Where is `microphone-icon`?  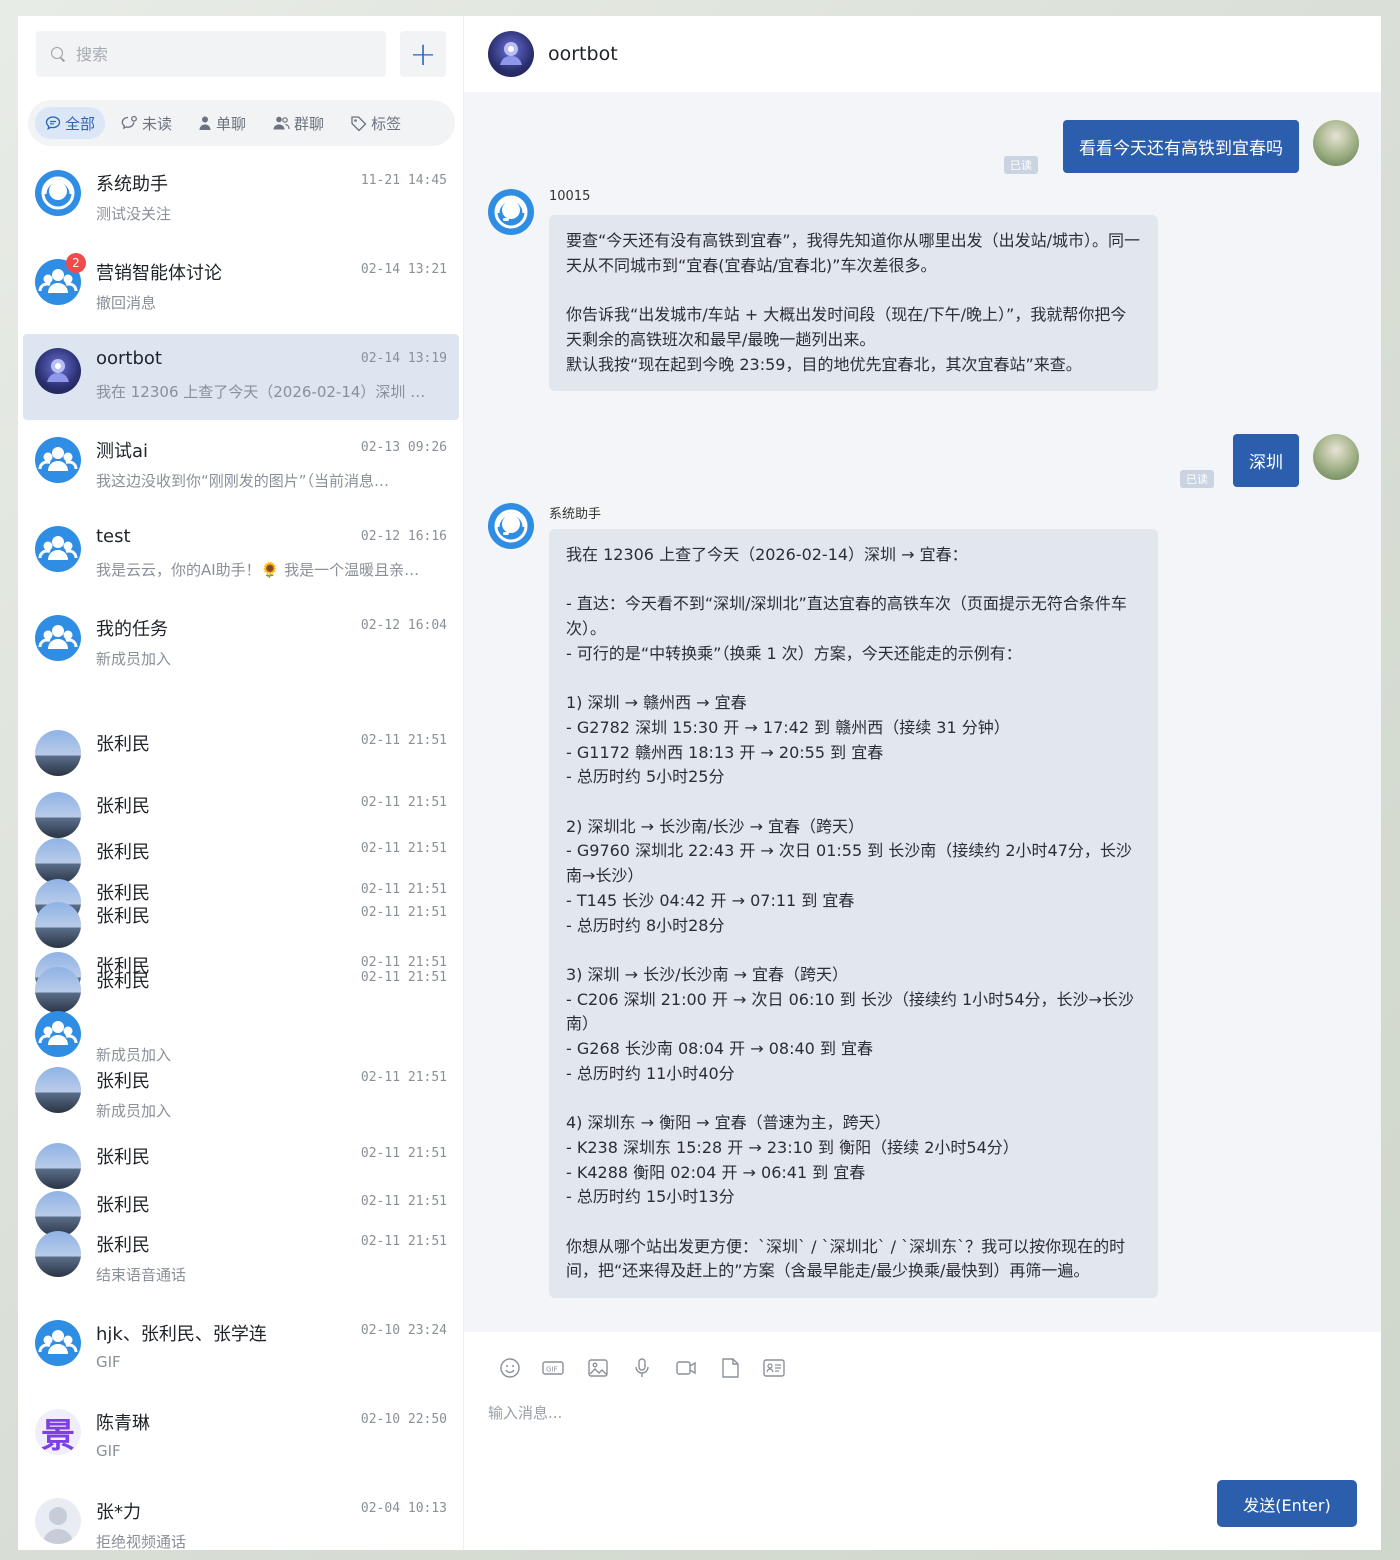 microphone-icon is located at coordinates (642, 1368).